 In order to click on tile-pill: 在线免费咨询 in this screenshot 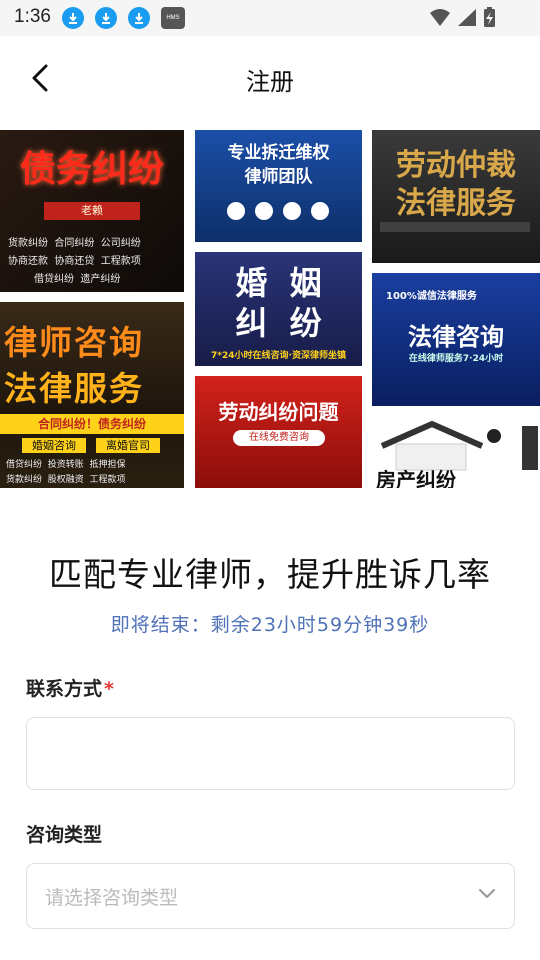, I will do `click(279, 438)`.